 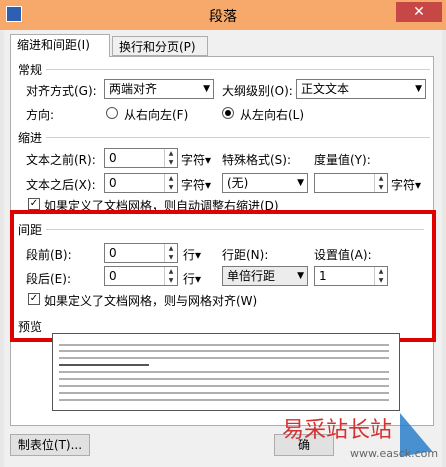 What do you see at coordinates (30, 327) in the screenshot?
I see `section-preview: 预览` at bounding box center [30, 327].